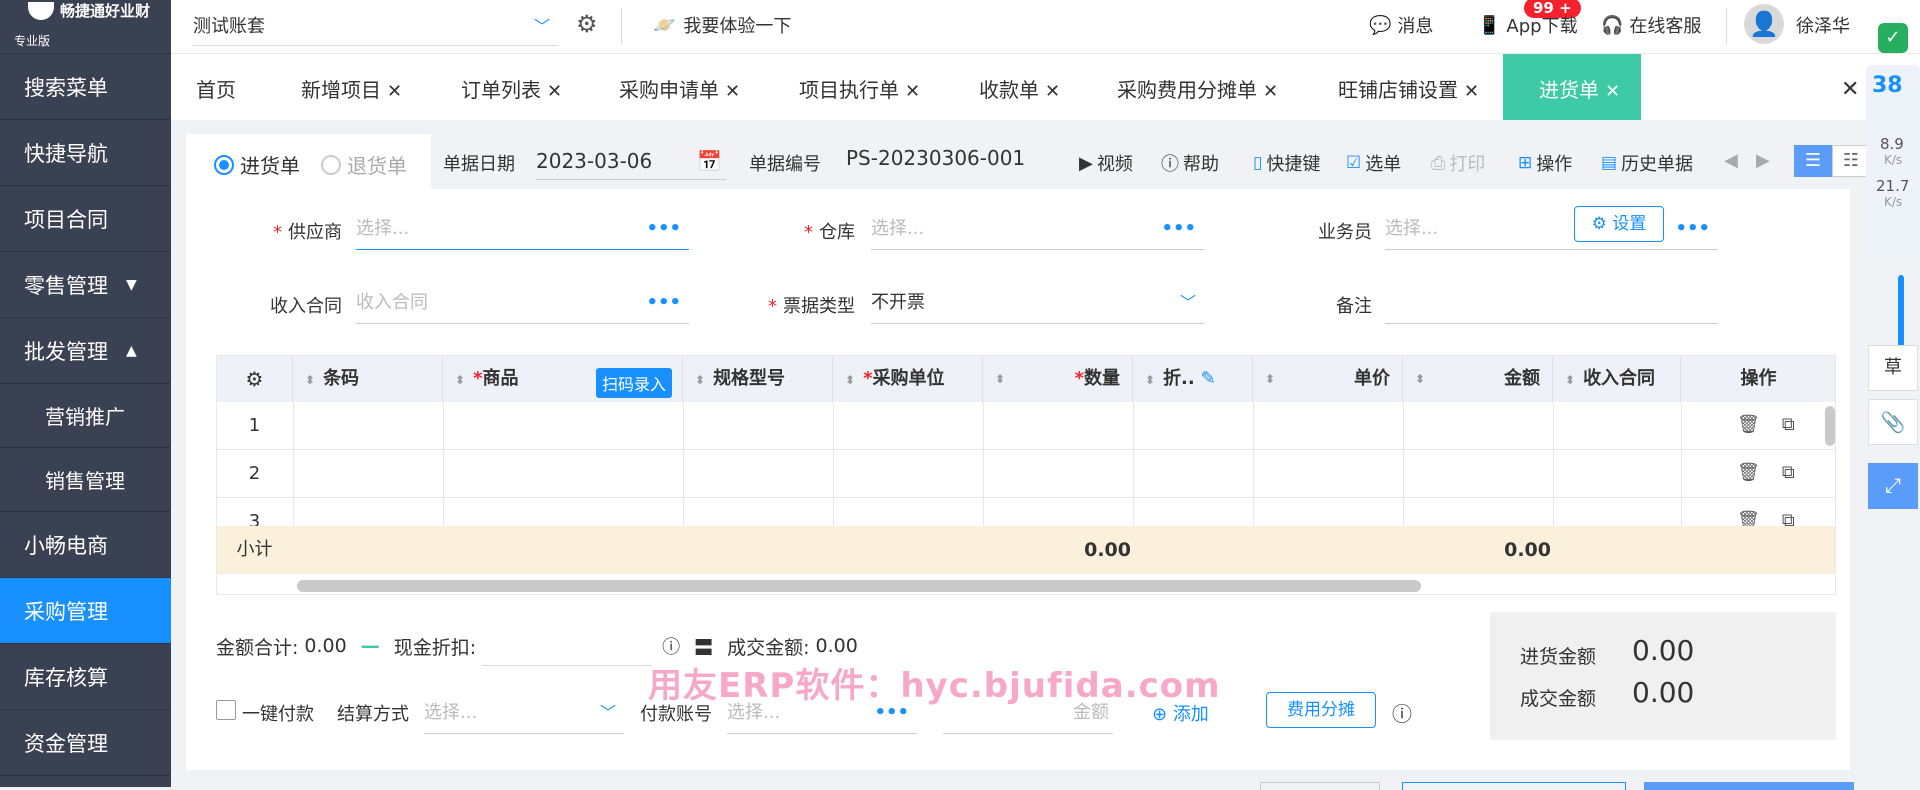 This screenshot has width=1920, height=790. I want to click on calendar-icon: 📅, so click(709, 161).